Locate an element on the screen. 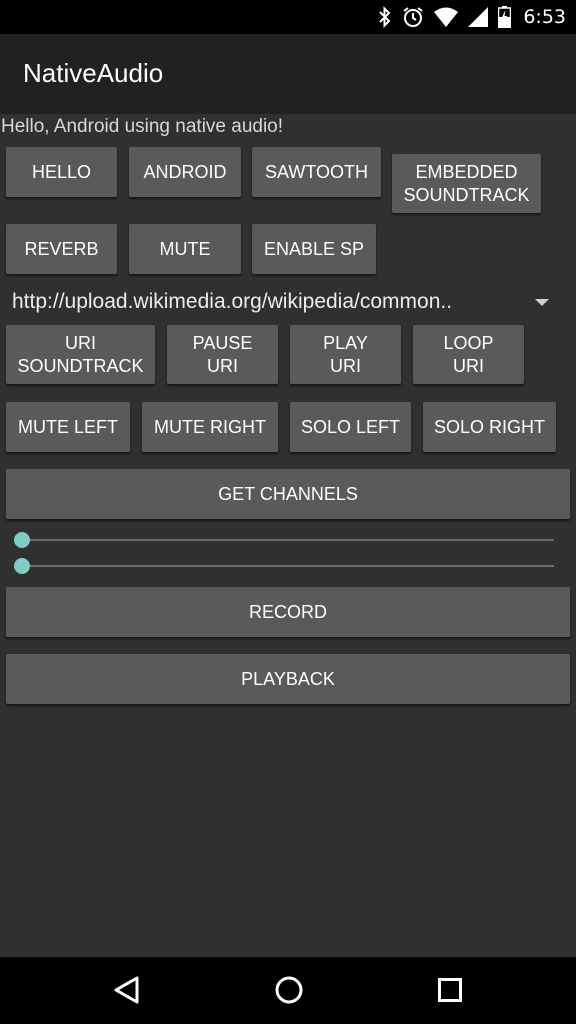 This screenshot has height=1024, width=576. uri-soundtrack-button: URI SOUNDTRACK is located at coordinates (80, 354).